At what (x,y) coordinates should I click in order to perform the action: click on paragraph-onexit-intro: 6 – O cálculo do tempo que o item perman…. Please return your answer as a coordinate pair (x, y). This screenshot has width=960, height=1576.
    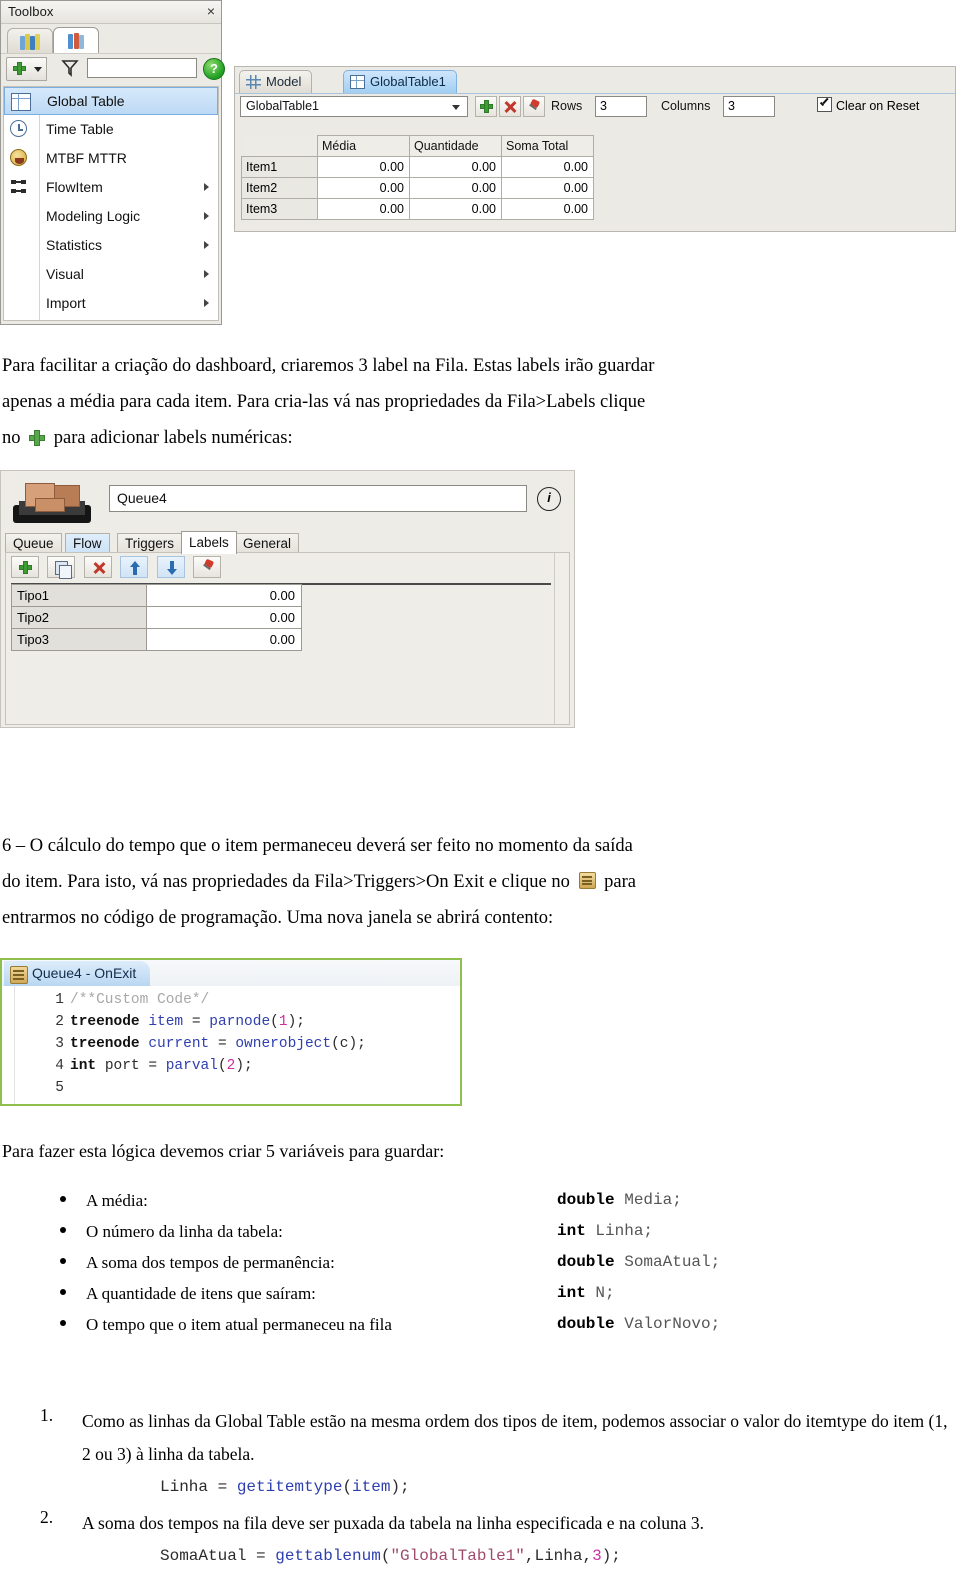
    Looking at the image, I should click on (479, 882).